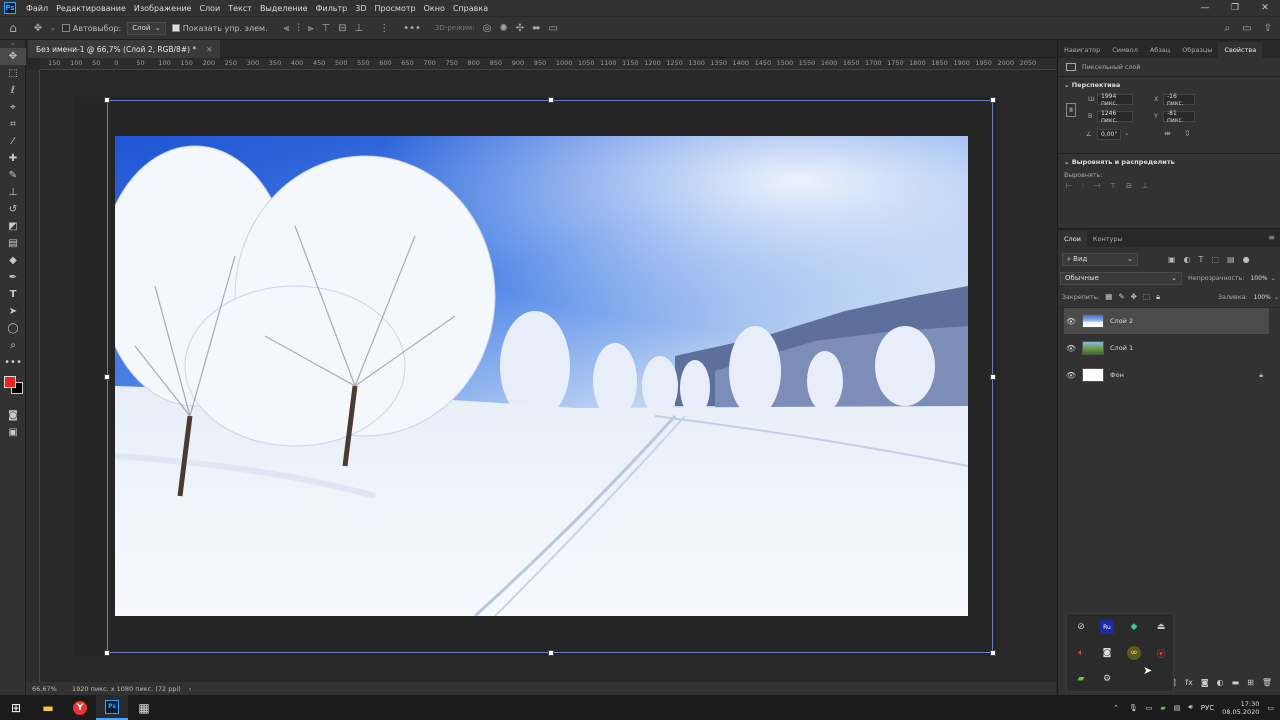 Image resolution: width=1280 pixels, height=720 pixels. I want to click on lock-all-icon: 🔒︎, so click(1158, 297).